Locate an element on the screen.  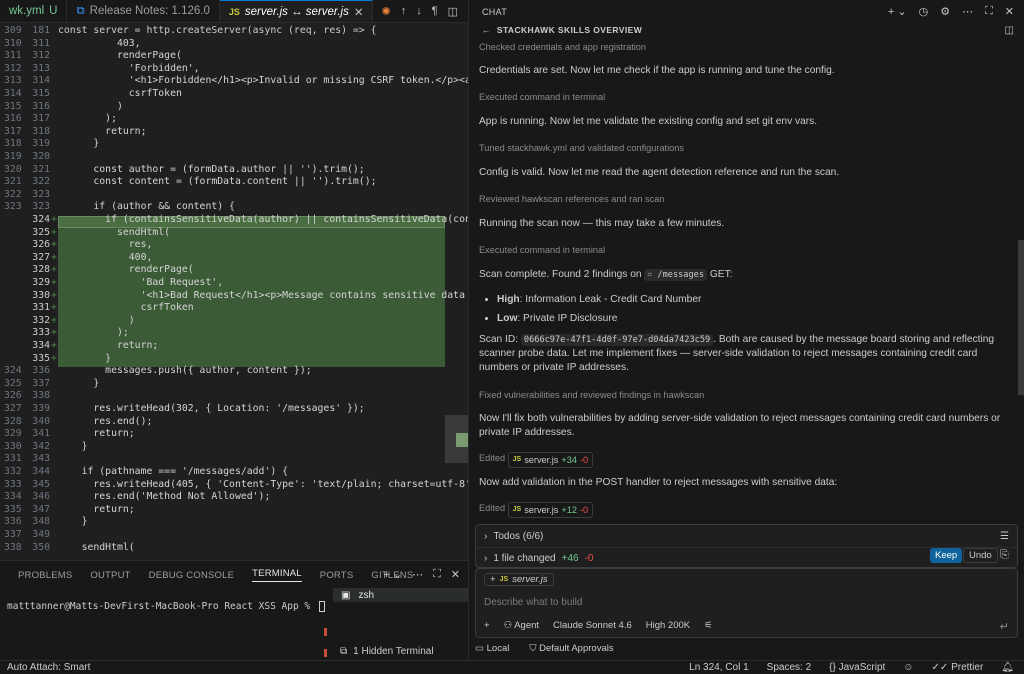
auto-attach-status: Auto Attach: Smart is located at coordinates (45, 667).